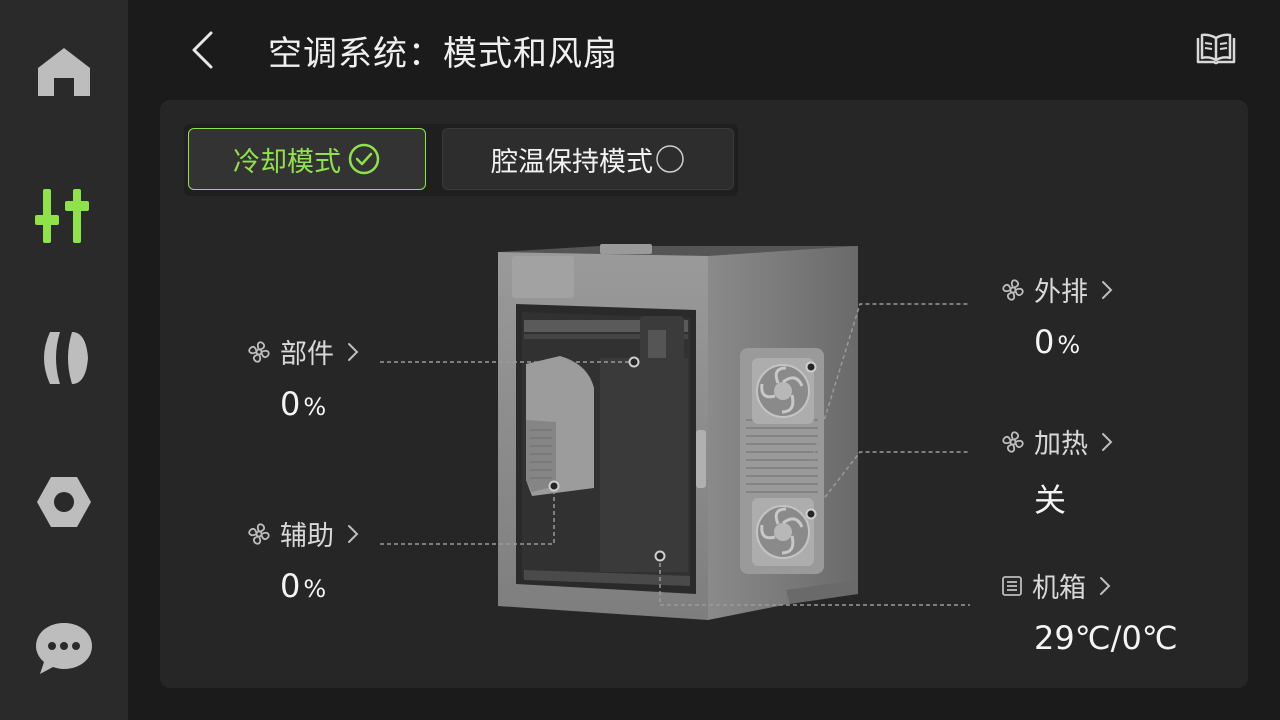 The image size is (1280, 720). What do you see at coordinates (315, 407) in the screenshot?
I see `fan-part-unit: %` at bounding box center [315, 407].